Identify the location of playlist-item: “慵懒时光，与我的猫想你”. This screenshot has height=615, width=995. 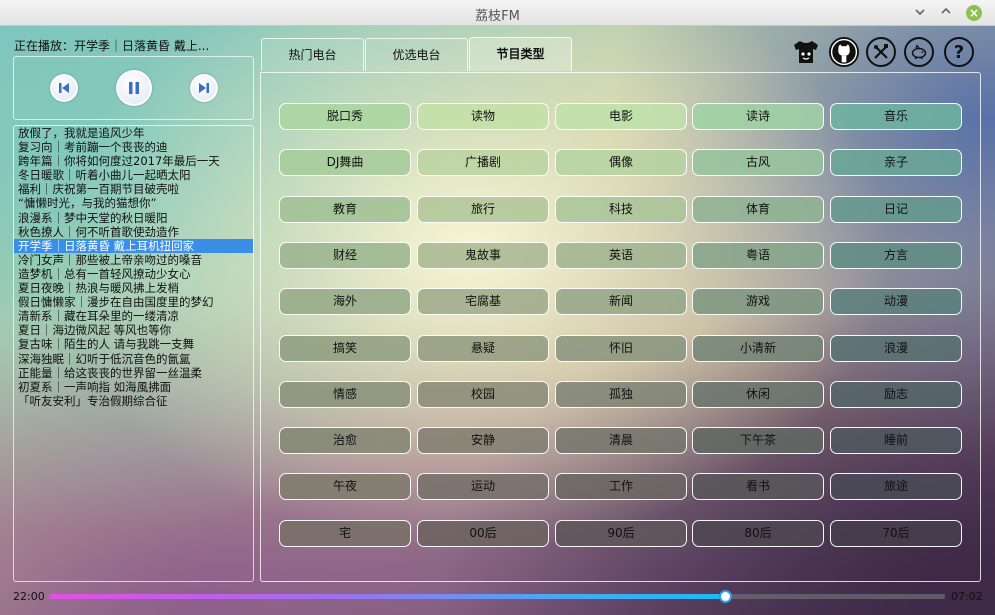
(133, 203).